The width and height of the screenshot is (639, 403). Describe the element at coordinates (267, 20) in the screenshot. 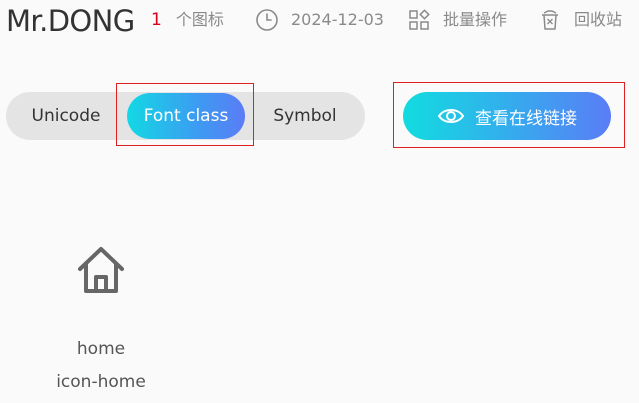

I see `clock-icon` at that location.